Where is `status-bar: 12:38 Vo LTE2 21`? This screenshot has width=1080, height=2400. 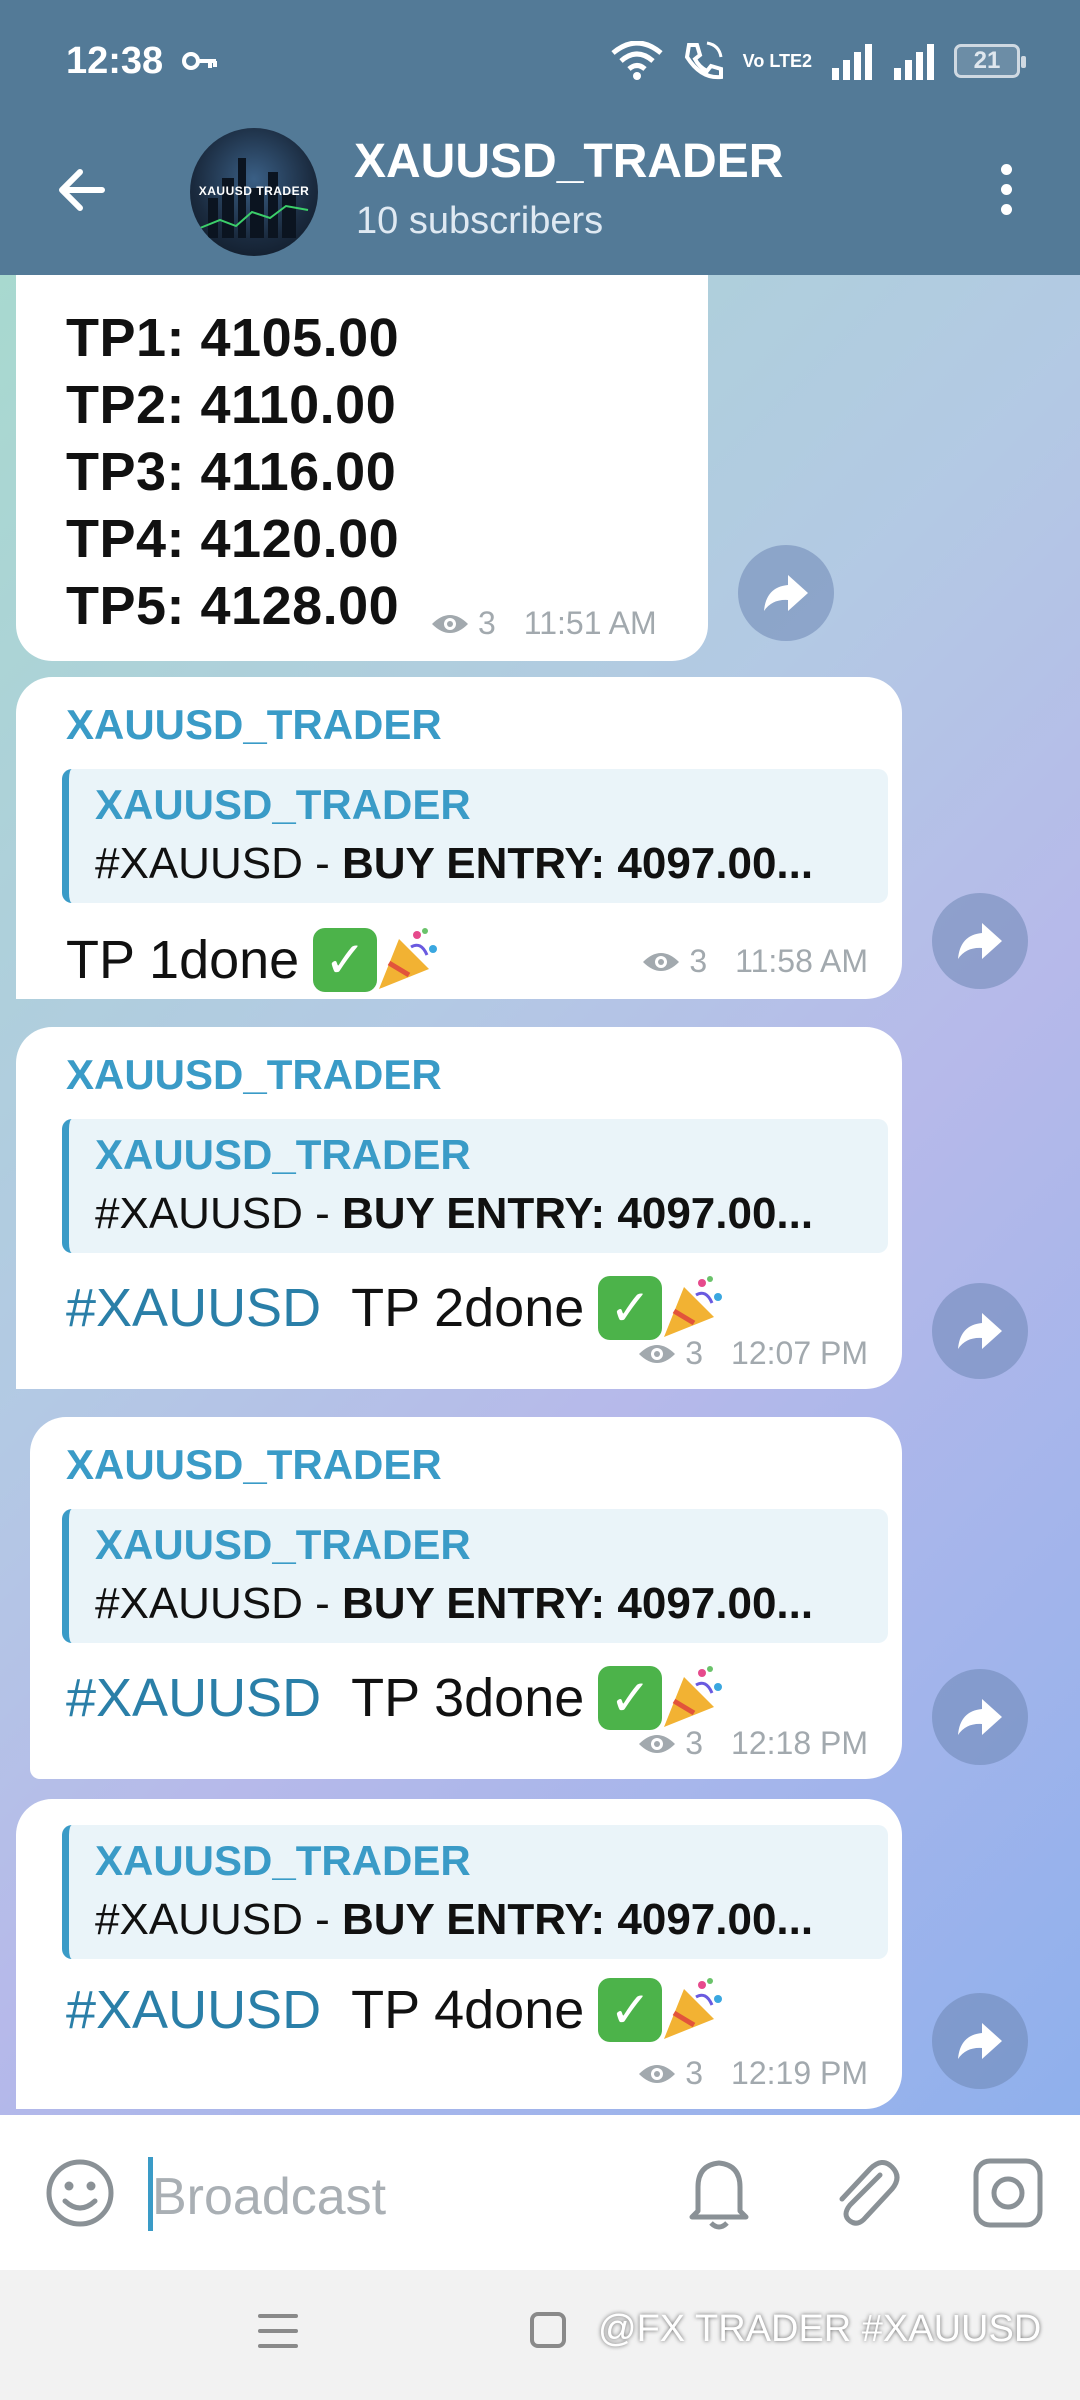
status-bar: 12:38 Vo LTE2 21 is located at coordinates (540, 60).